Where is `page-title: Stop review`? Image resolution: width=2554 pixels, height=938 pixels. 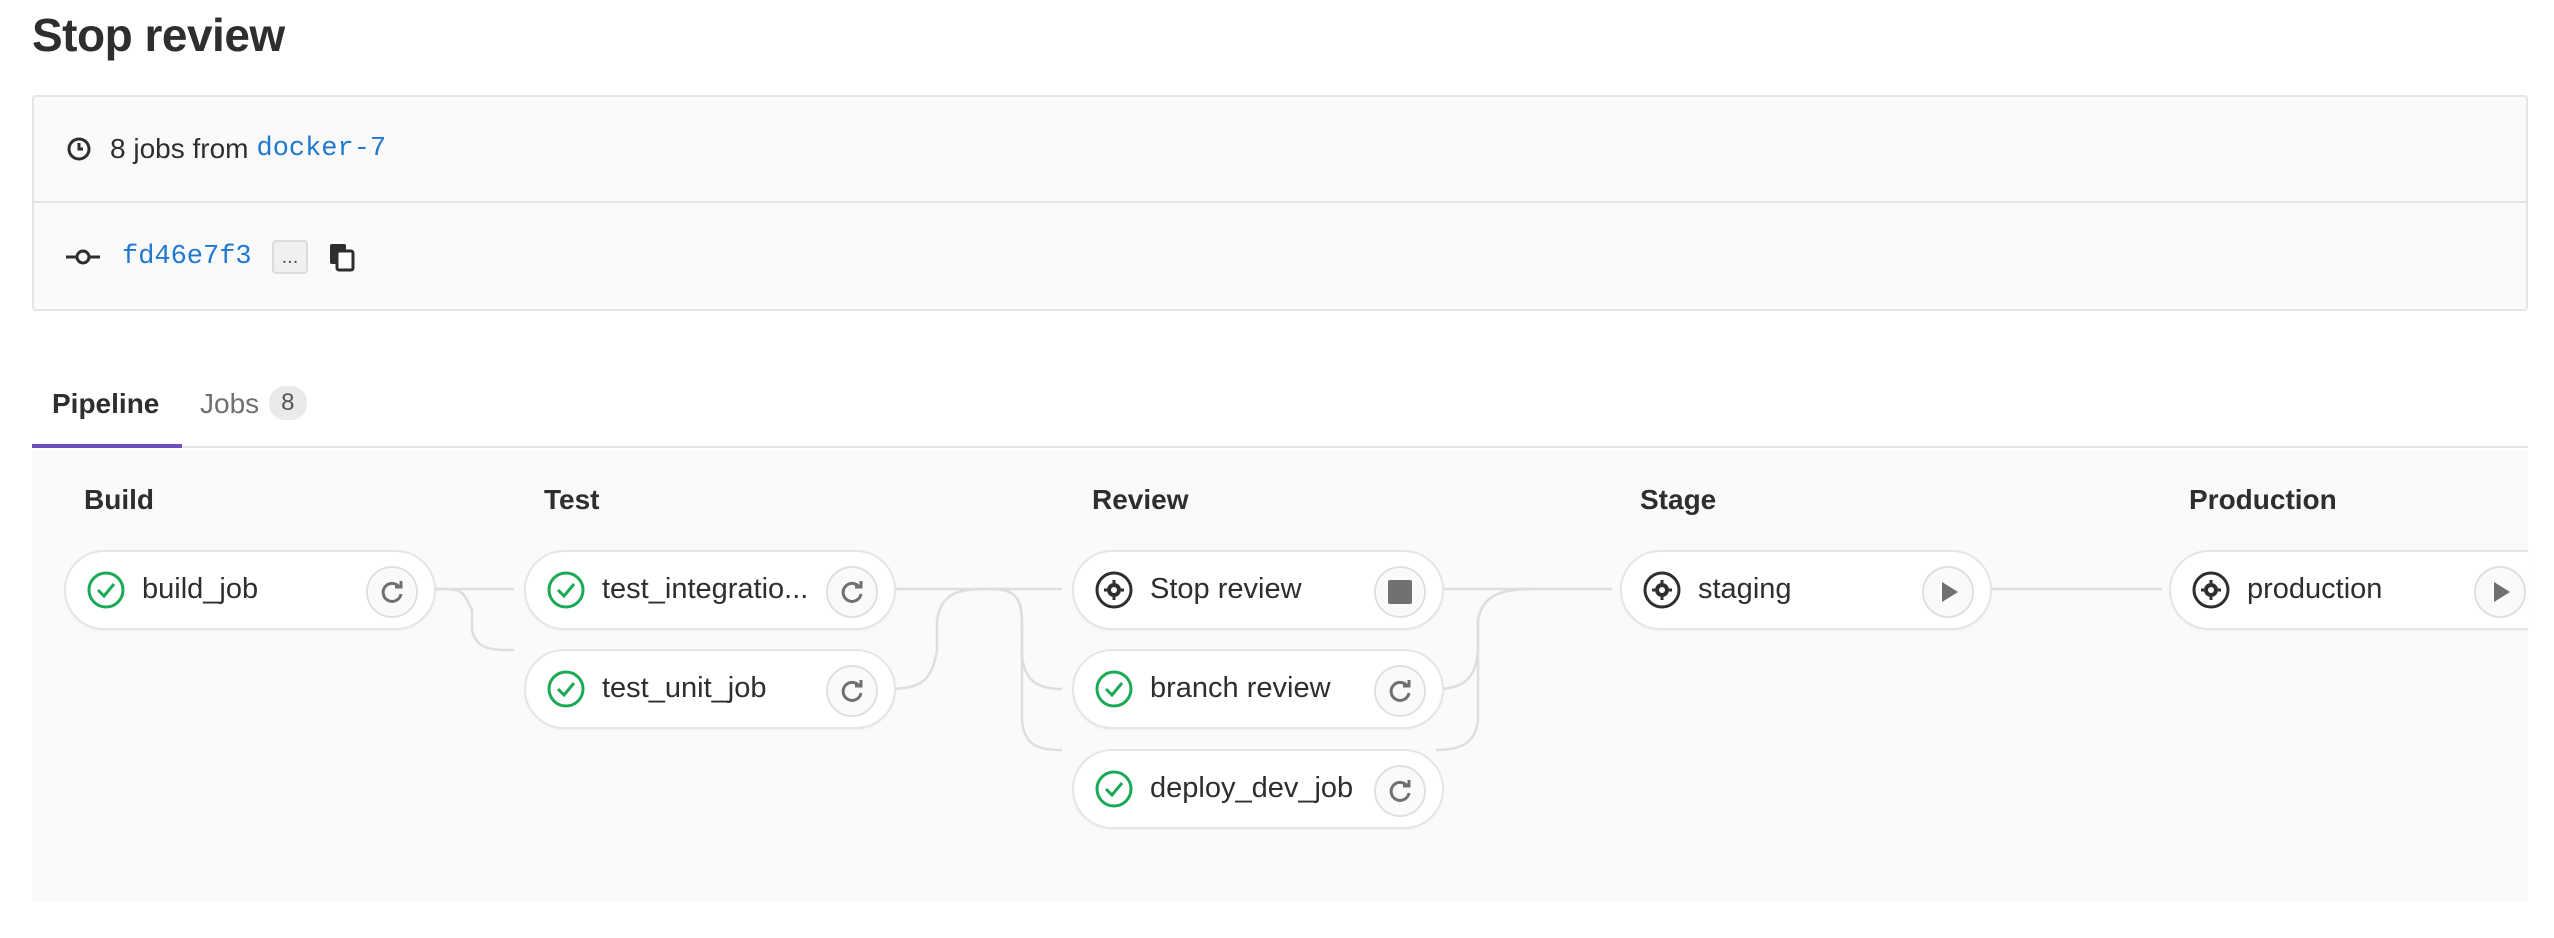
page-title: Stop review is located at coordinates (158, 35).